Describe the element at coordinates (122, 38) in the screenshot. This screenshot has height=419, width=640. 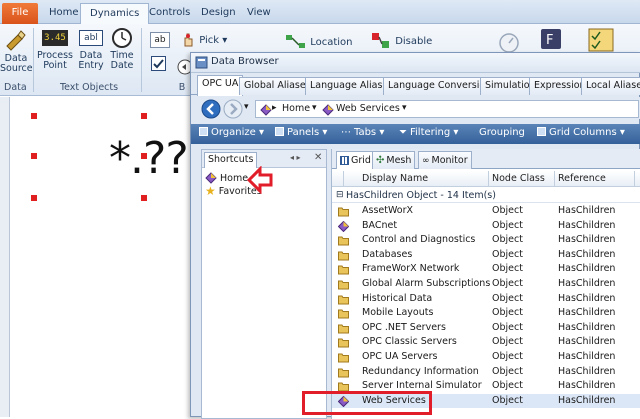
I see `clock-icon` at that location.